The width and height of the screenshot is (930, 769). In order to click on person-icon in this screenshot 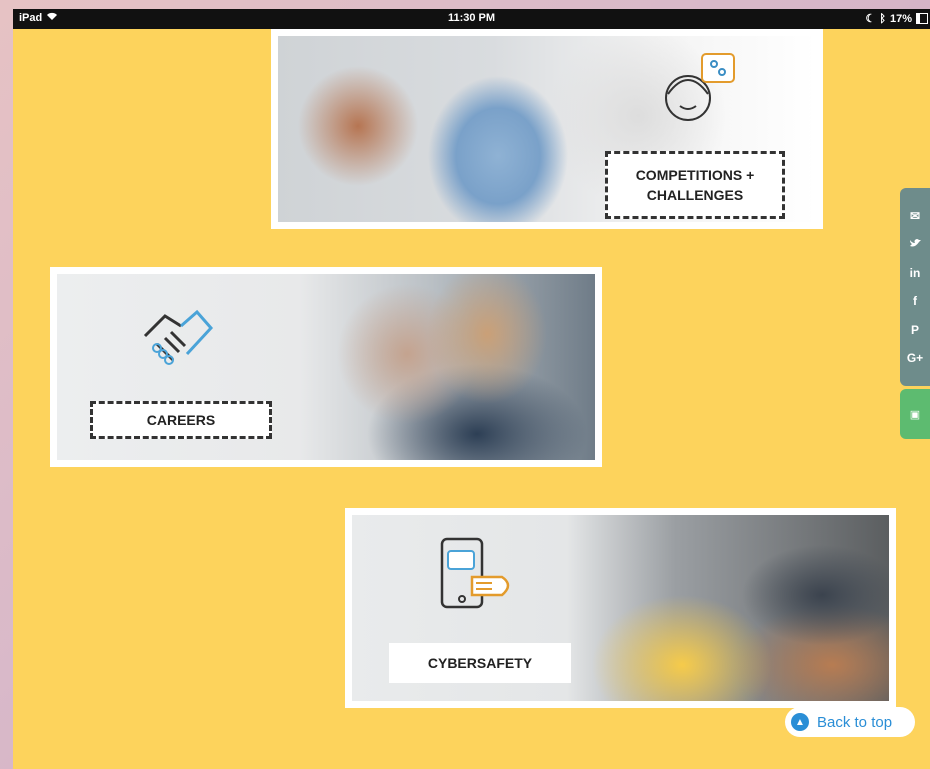, I will do `click(700, 87)`.